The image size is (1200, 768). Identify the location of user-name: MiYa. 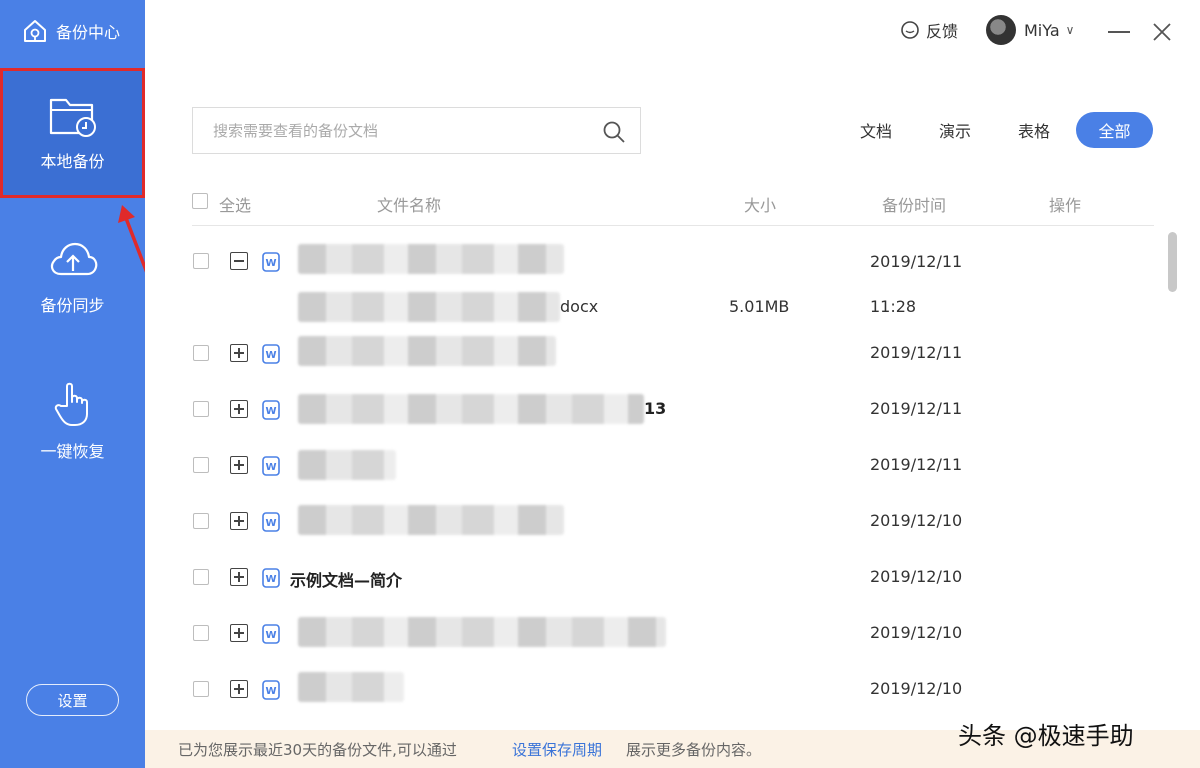
(1042, 30).